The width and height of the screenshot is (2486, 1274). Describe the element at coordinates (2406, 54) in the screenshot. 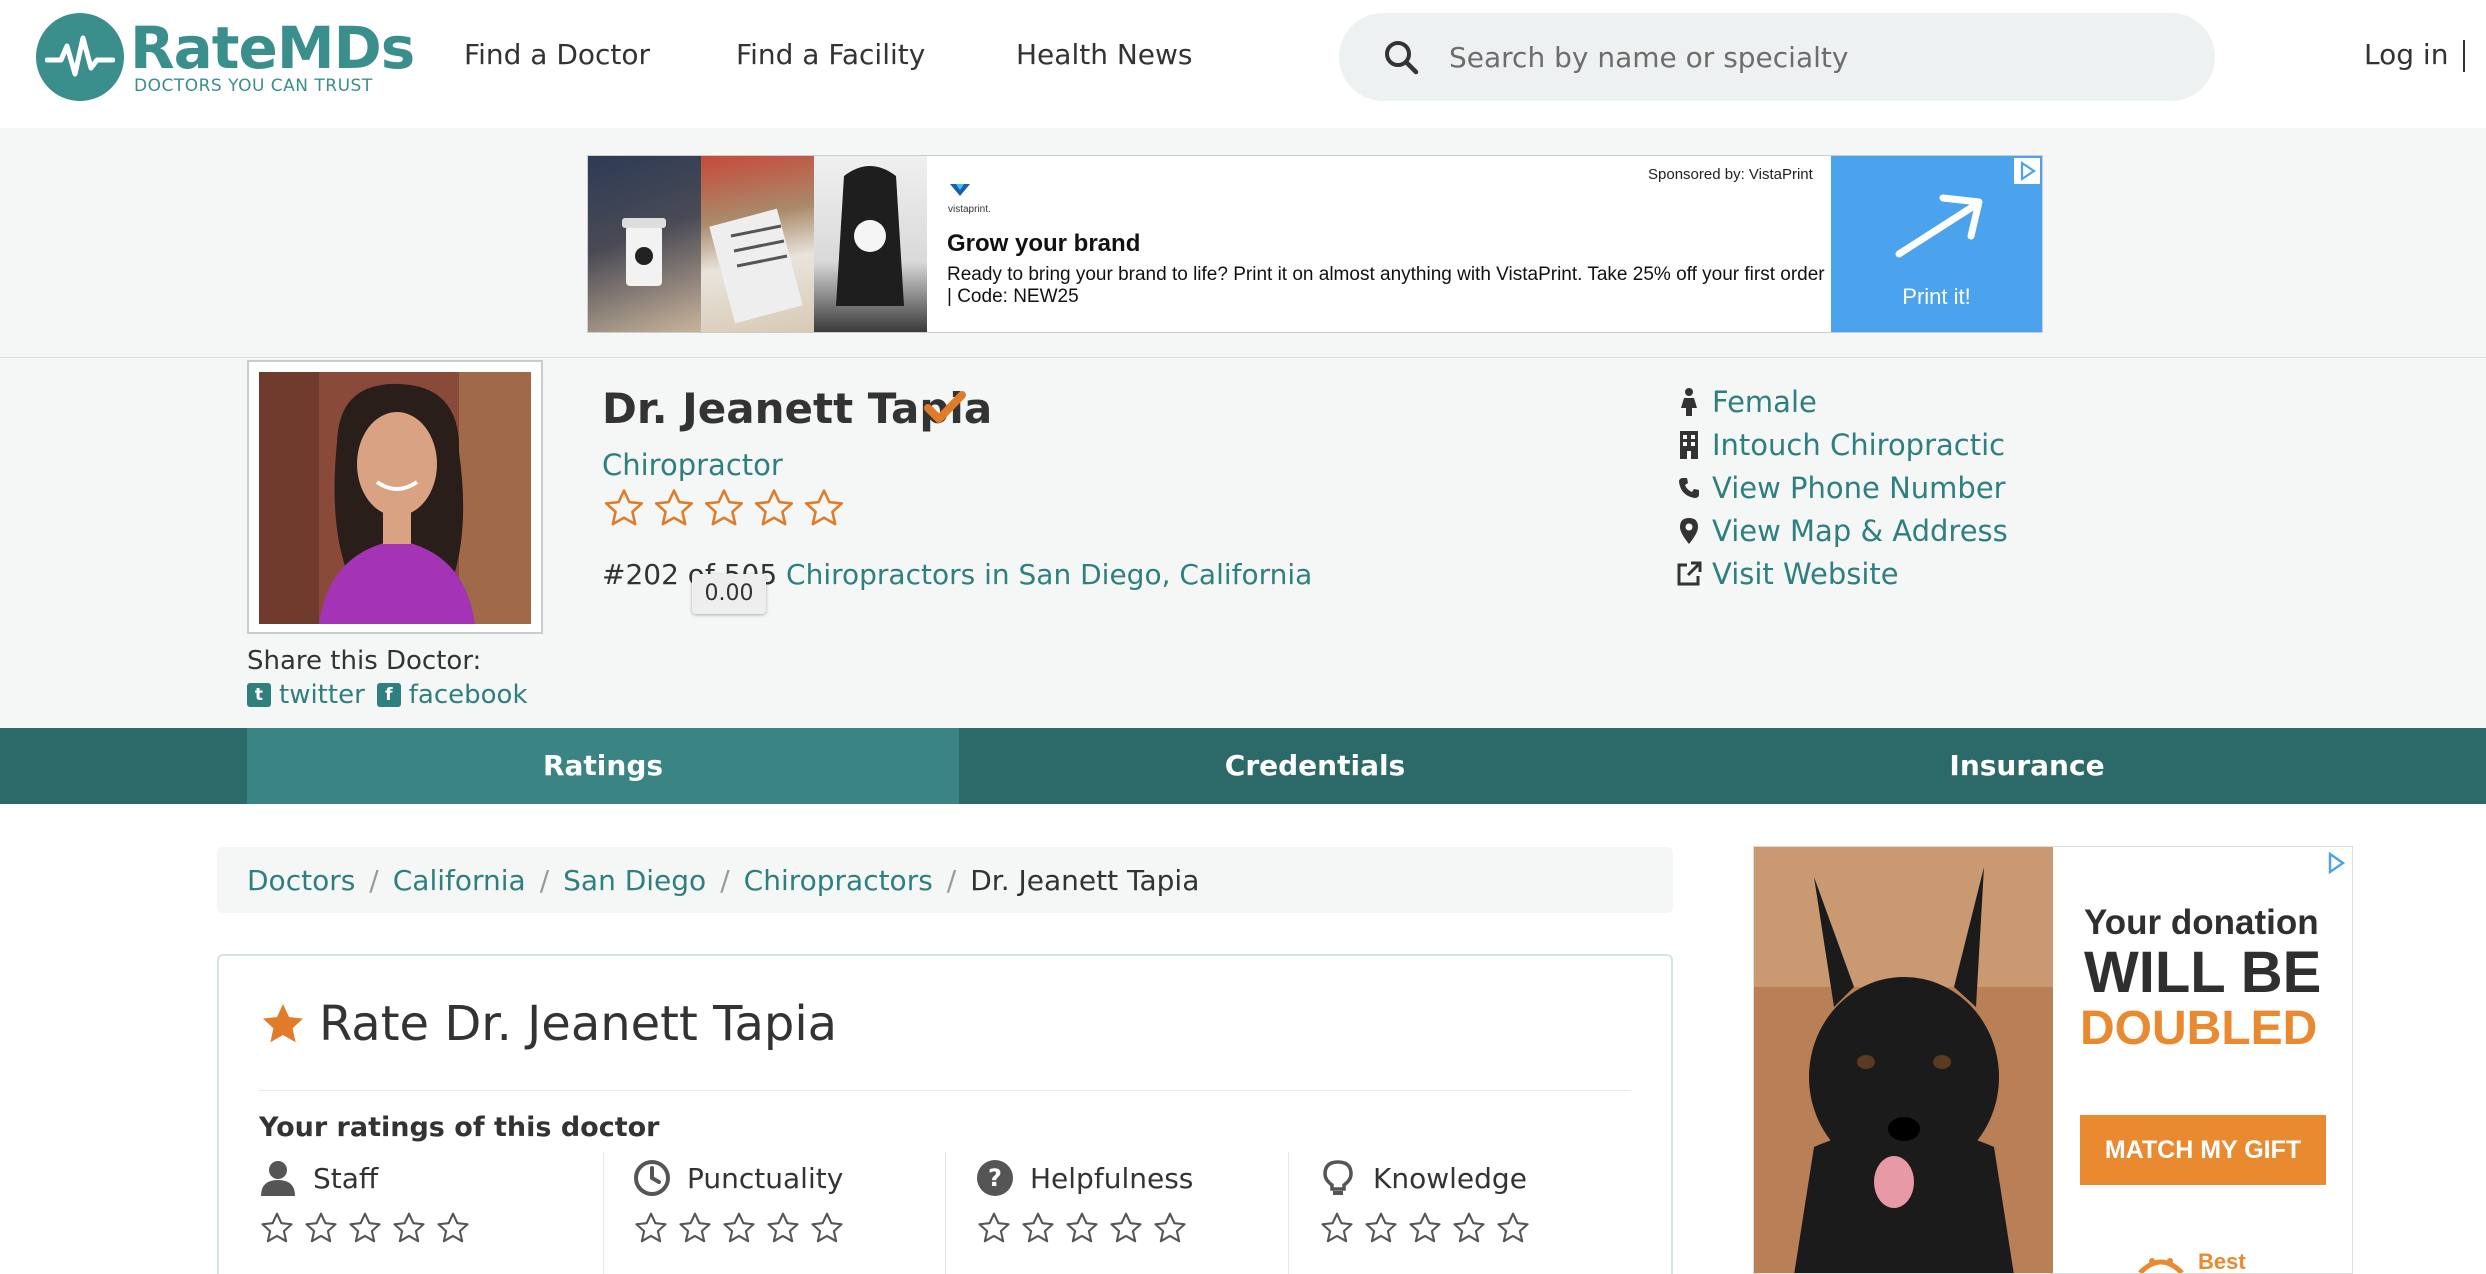

I see `login-link: Log in` at that location.